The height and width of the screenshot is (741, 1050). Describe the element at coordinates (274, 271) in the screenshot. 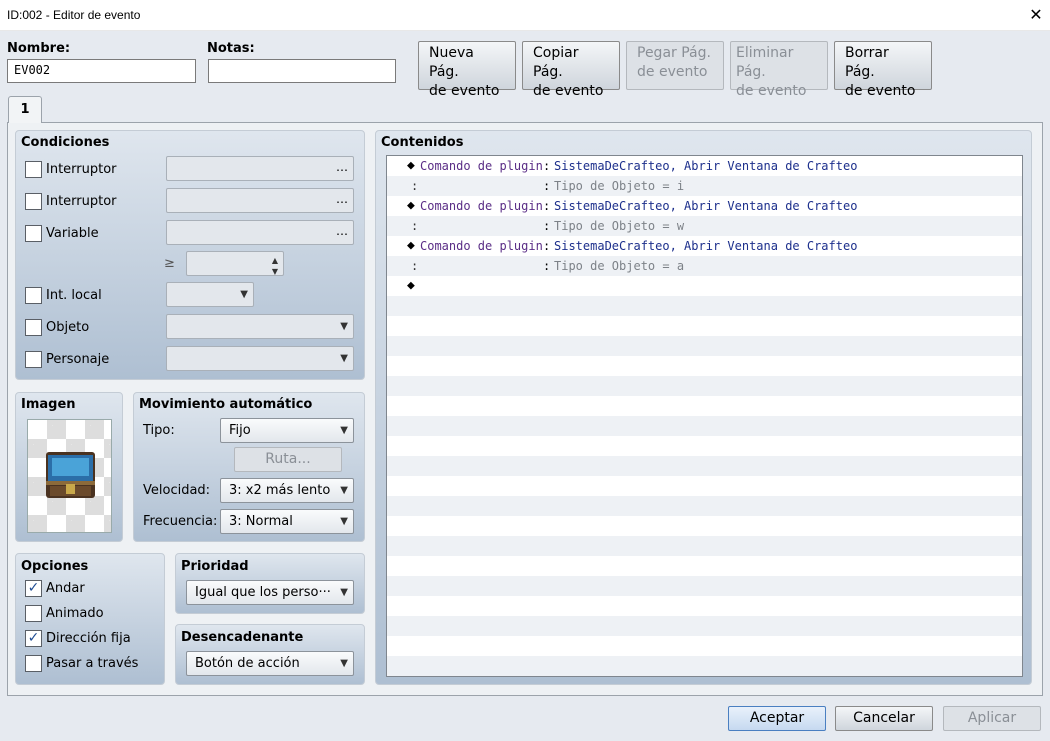

I see `spinner-down-icon: ▼` at that location.